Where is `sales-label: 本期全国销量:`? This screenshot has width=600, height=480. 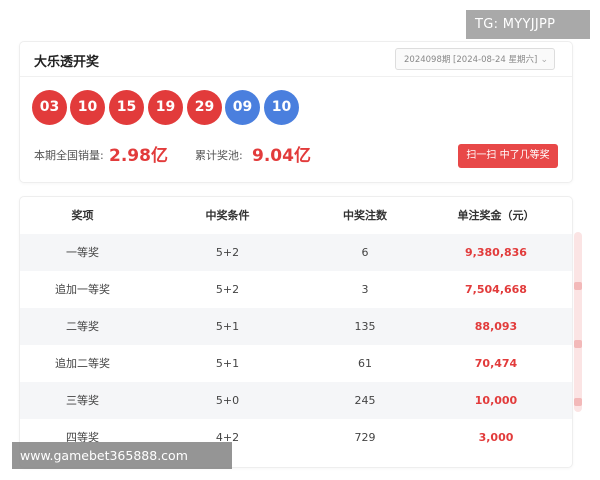 sales-label: 本期全国销量: is located at coordinates (69, 155).